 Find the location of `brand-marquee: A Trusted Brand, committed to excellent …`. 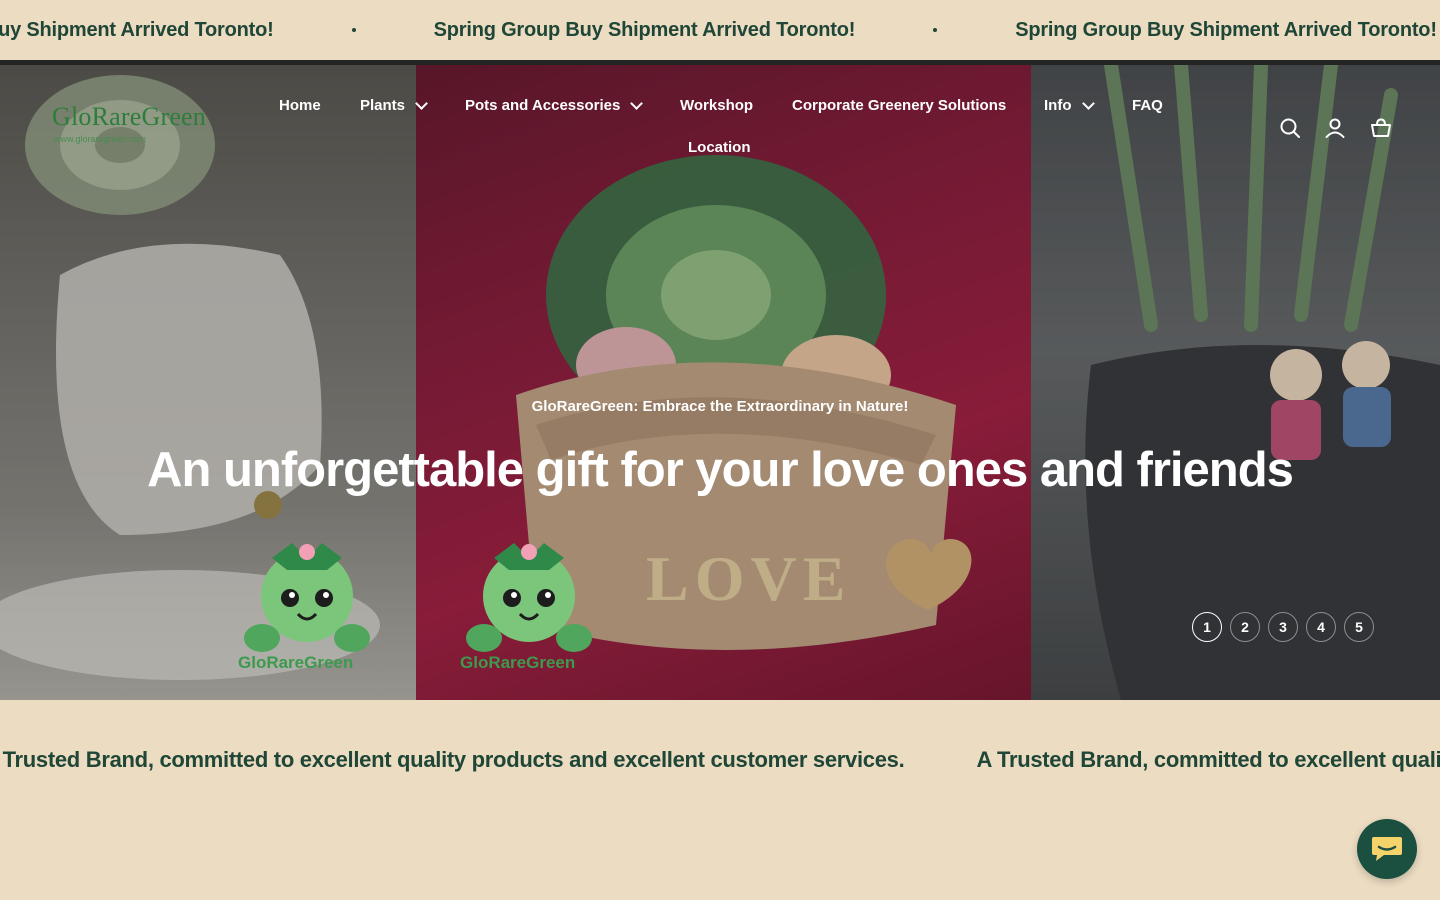

brand-marquee: A Trusted Brand, committed to excellent … is located at coordinates (720, 760).